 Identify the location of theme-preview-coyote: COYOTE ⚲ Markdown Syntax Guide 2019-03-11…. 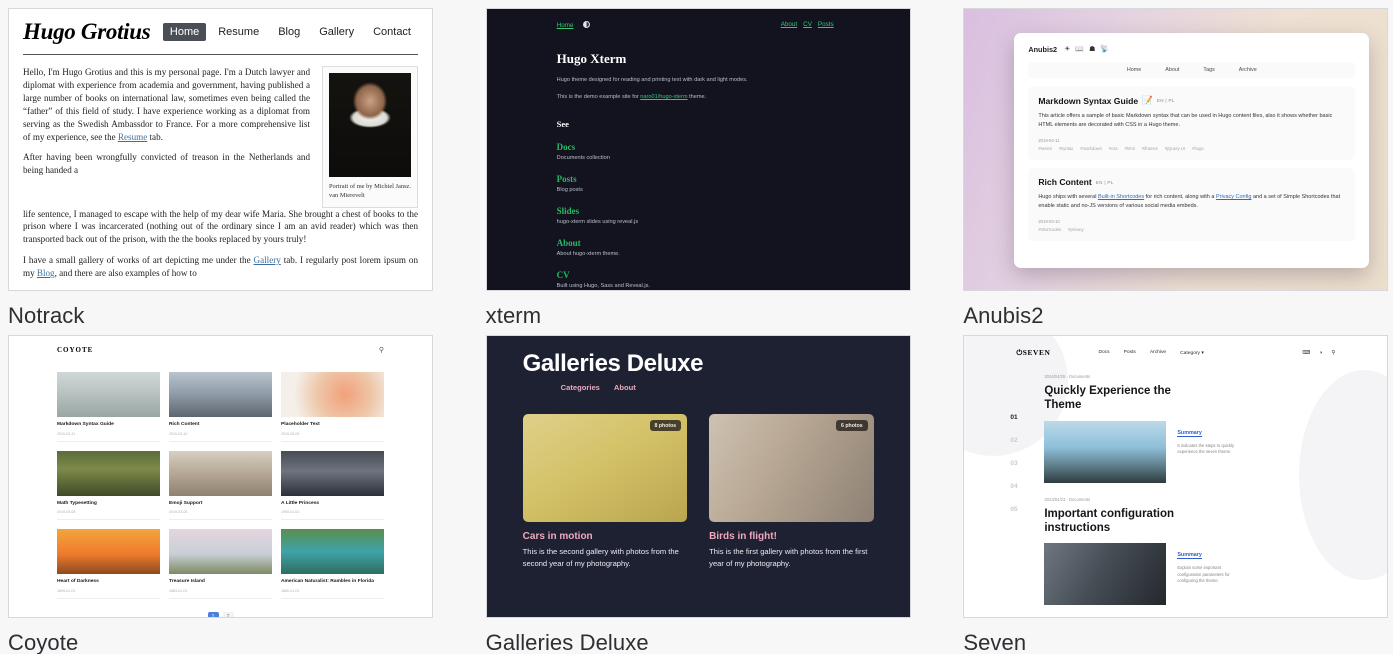
(220, 476).